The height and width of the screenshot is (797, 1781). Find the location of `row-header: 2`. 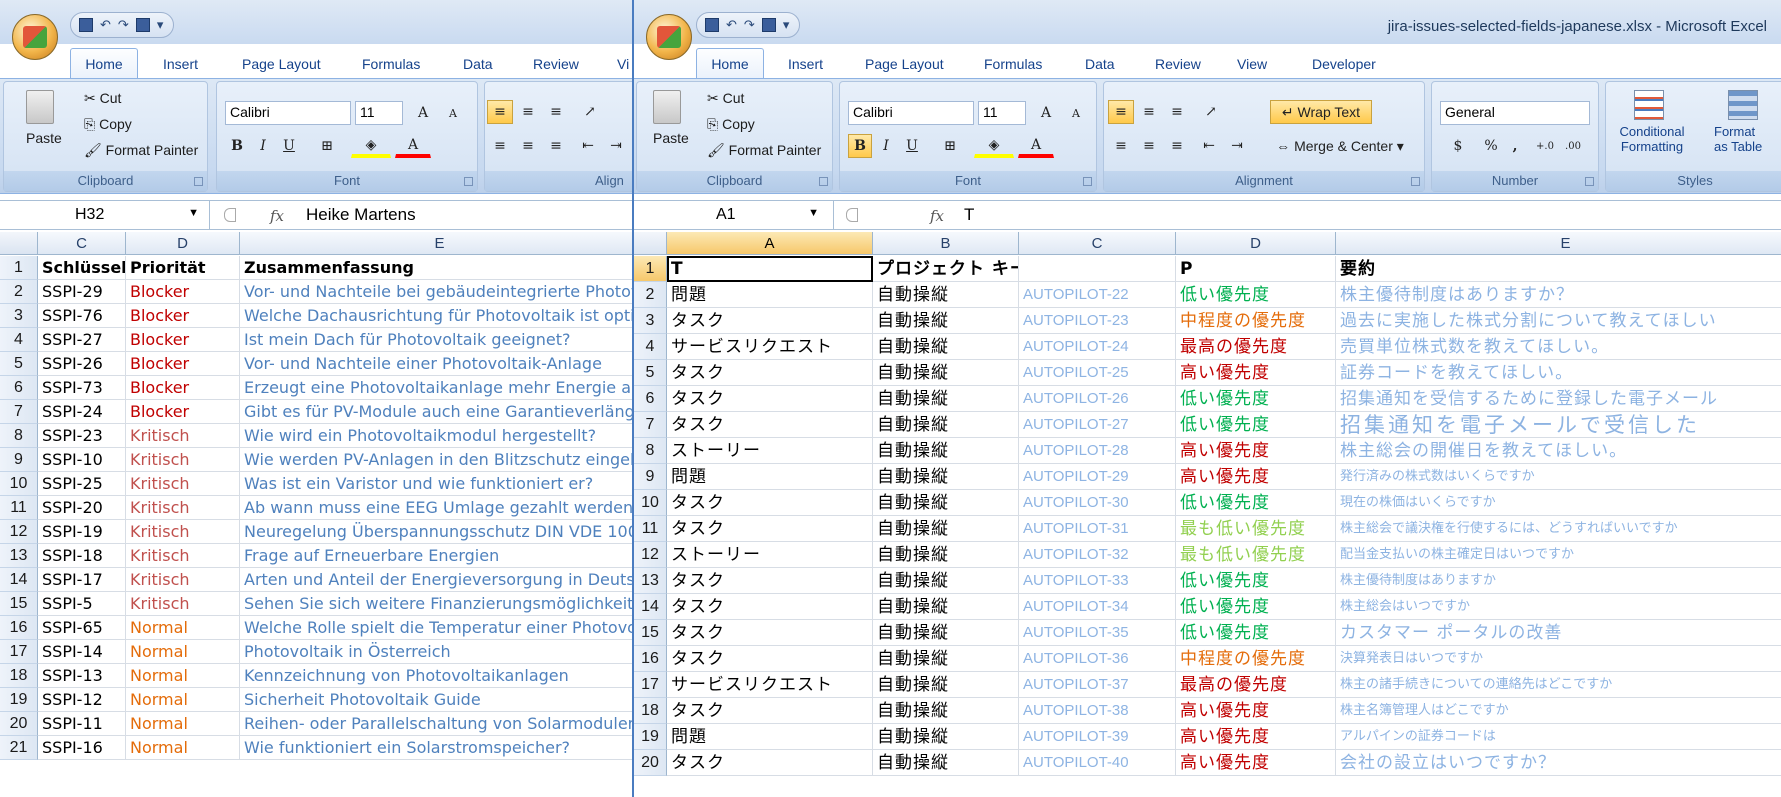

row-header: 2 is located at coordinates (19, 292).